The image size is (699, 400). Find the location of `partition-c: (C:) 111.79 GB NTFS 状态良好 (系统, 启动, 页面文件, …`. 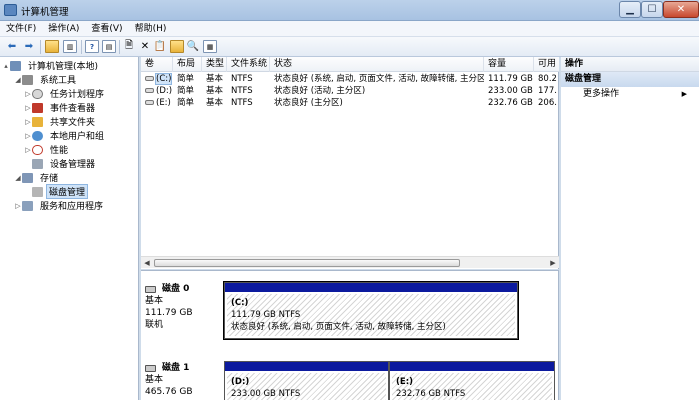

partition-c: (C:) 111.79 GB NTFS 状态良好 (系统, 启动, 页面文件, … is located at coordinates (371, 310).